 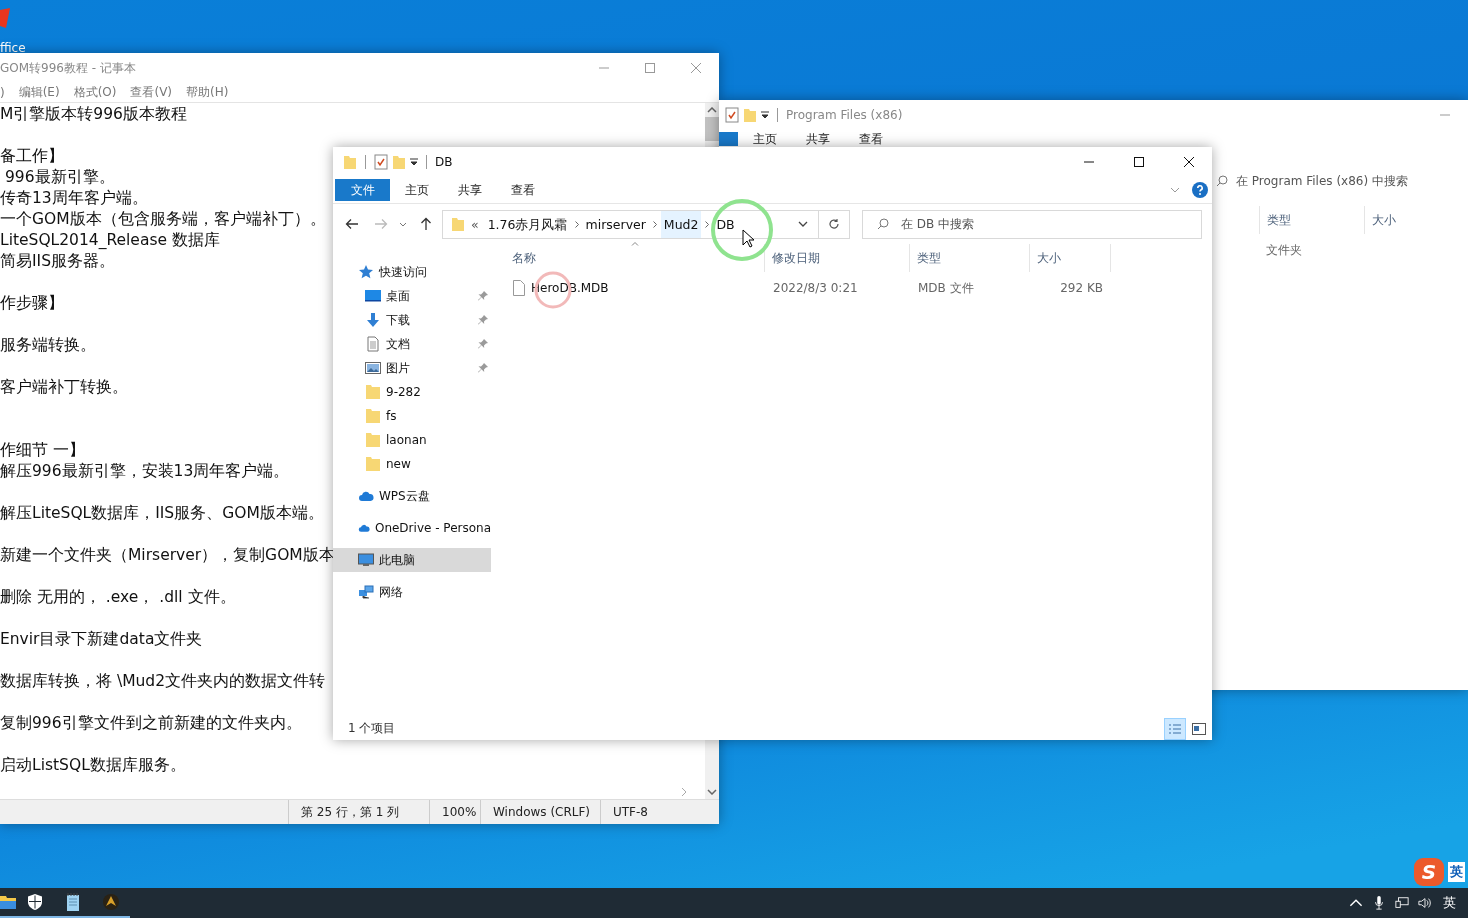 I want to click on tile-icon, so click(x=1199, y=728).